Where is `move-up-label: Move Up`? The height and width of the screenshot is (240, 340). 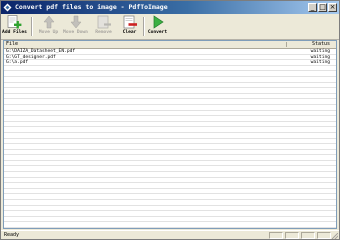 move-up-label: Move Up is located at coordinates (48, 32).